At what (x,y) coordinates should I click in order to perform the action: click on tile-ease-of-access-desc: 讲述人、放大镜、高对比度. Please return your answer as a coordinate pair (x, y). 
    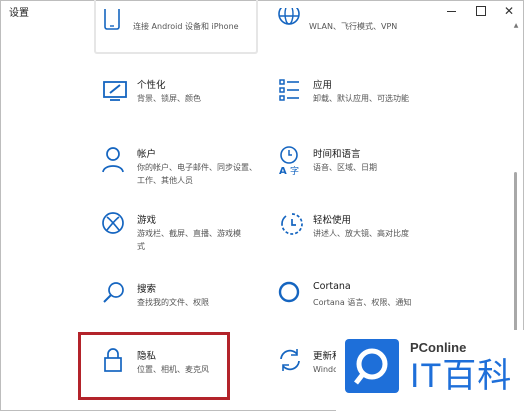
    Looking at the image, I should click on (361, 233).